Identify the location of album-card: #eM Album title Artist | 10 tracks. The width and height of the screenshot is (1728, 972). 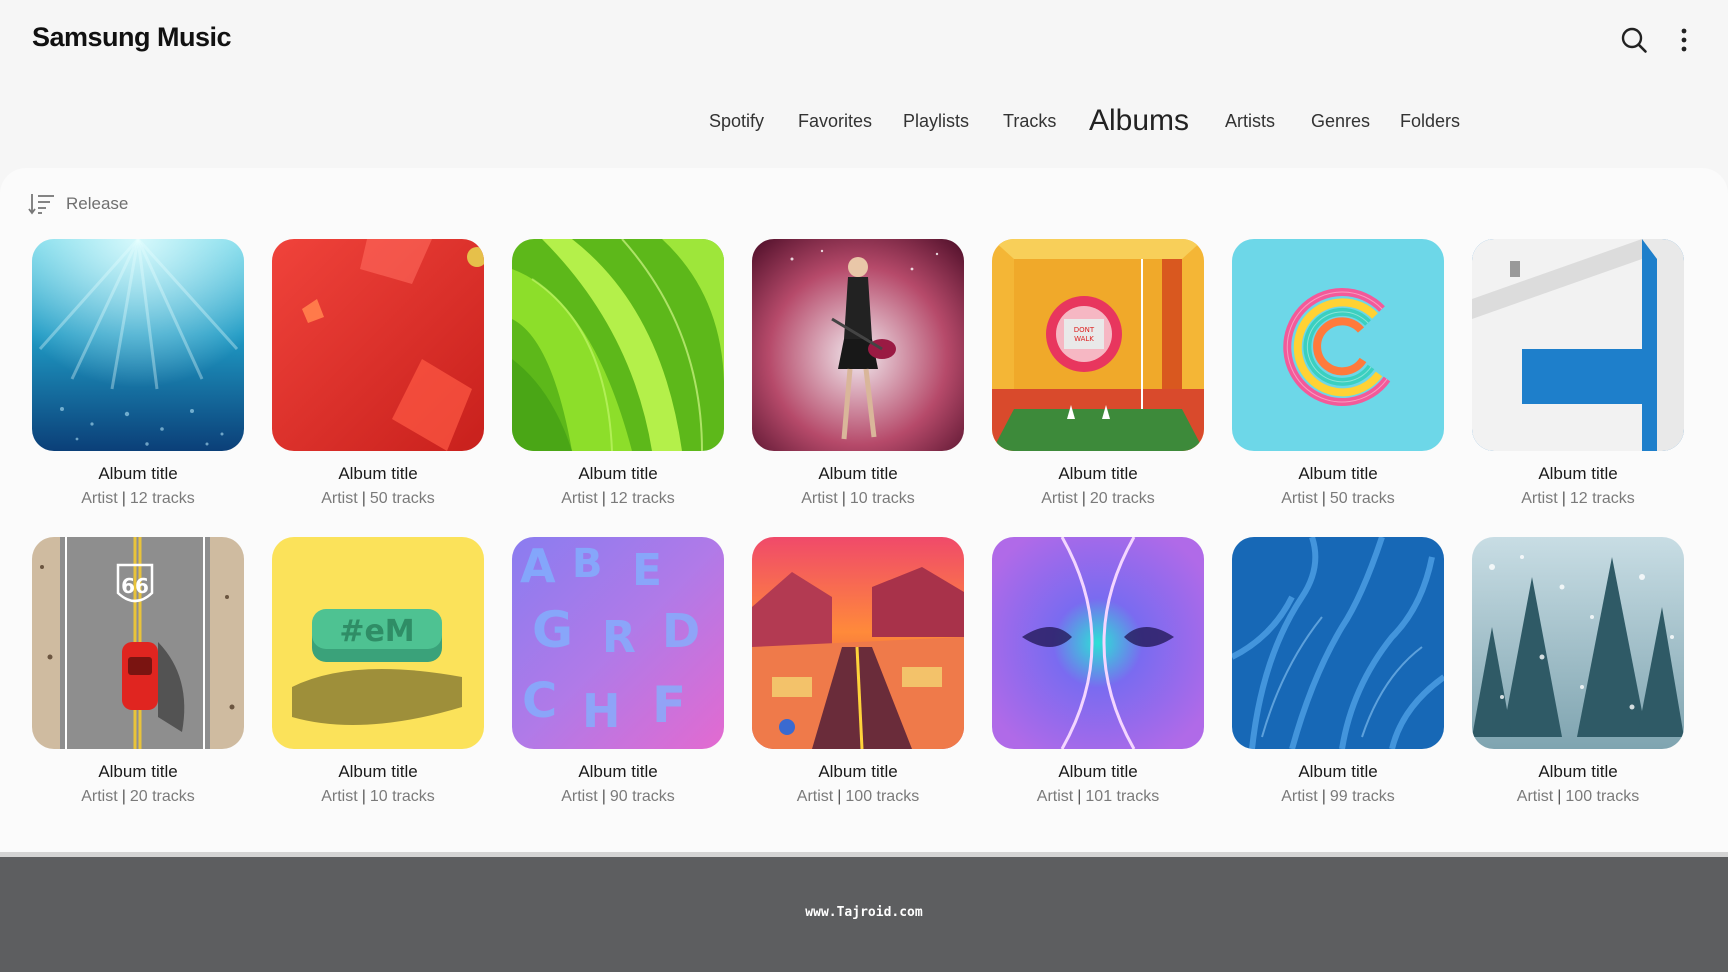
(378, 671).